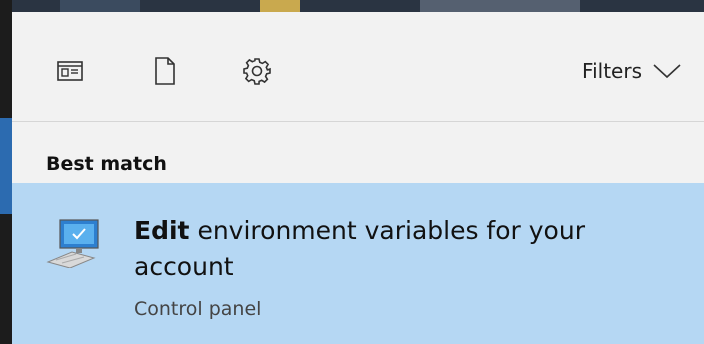 This screenshot has height=344, width=704. I want to click on documents-filter-button, so click(165, 71).